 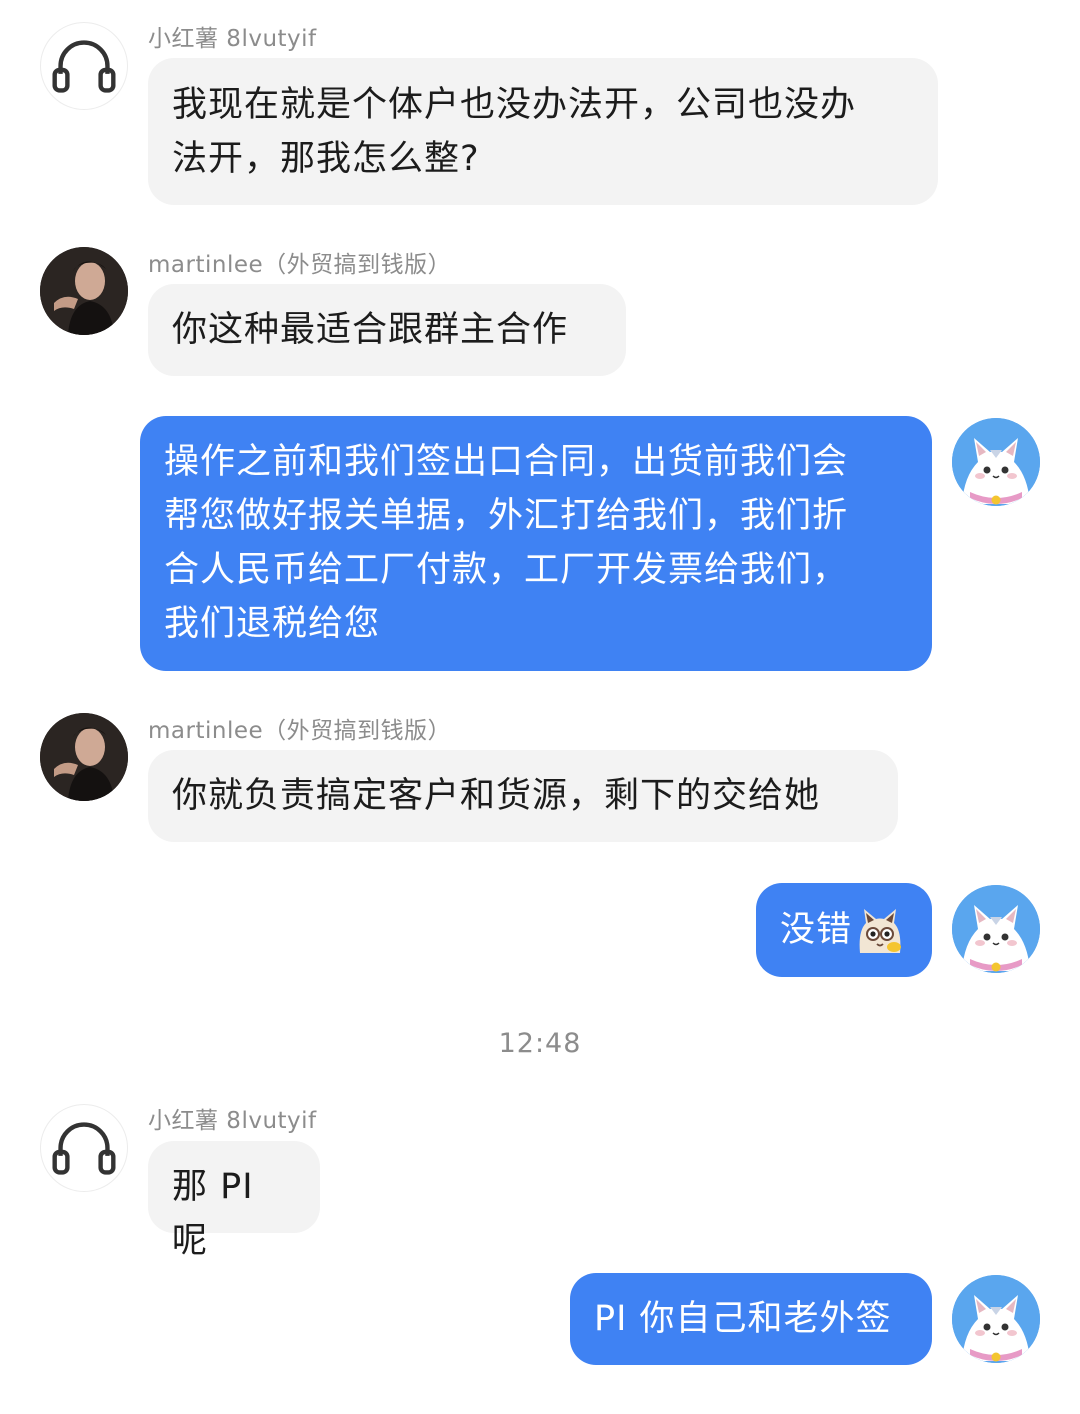 I want to click on message-text: 我现在就是个体户也没办法开，公司也没办, so click(x=514, y=105).